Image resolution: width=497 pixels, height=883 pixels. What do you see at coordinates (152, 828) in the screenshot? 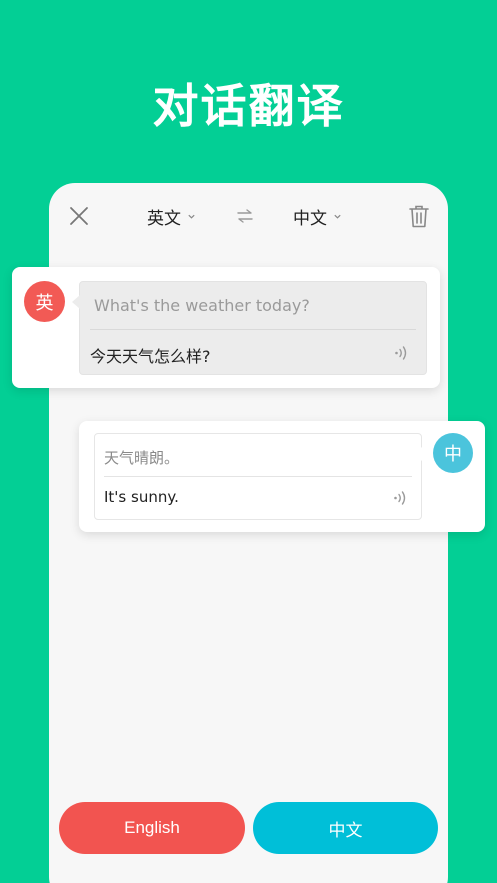
I see `english-speak-button: English` at bounding box center [152, 828].